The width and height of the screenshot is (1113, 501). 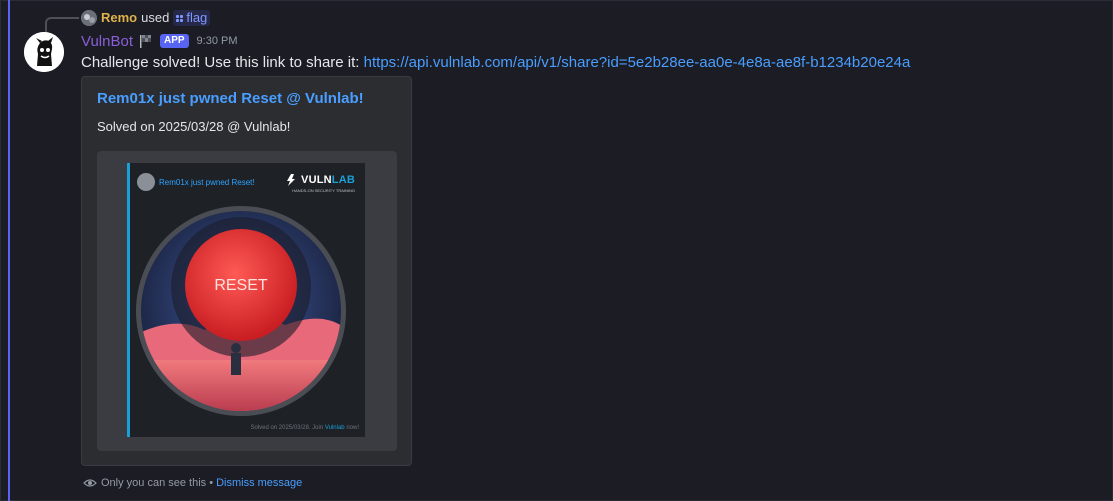 I want to click on app-badge: APP, so click(x=174, y=41).